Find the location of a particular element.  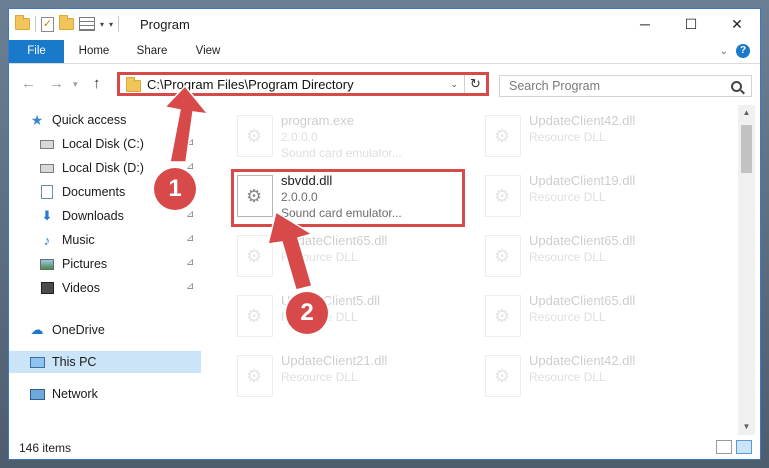

step-badge-2: 2 is located at coordinates (307, 313).